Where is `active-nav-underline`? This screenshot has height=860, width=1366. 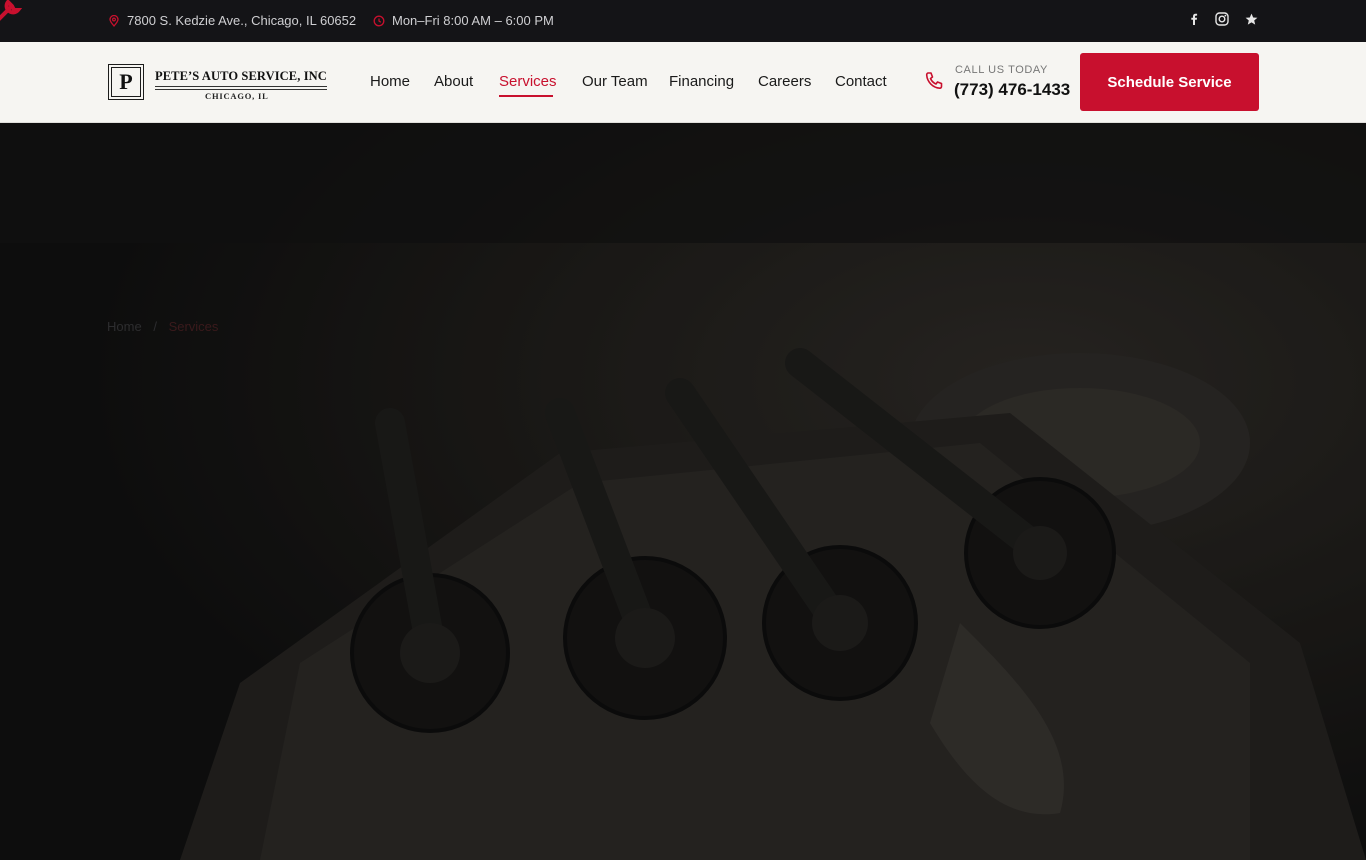 active-nav-underline is located at coordinates (526, 96).